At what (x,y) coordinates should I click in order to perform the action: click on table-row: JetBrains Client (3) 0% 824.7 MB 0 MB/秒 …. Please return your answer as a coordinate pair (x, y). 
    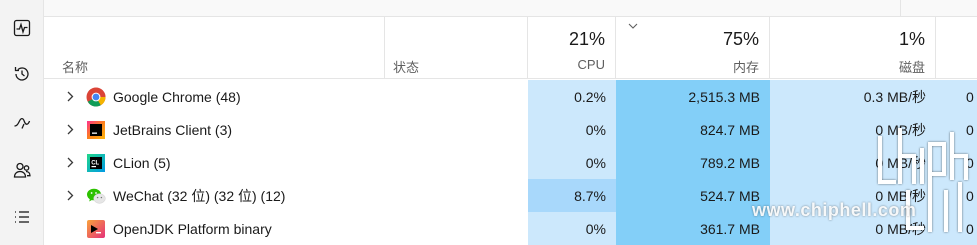
    Looking at the image, I should click on (510, 129).